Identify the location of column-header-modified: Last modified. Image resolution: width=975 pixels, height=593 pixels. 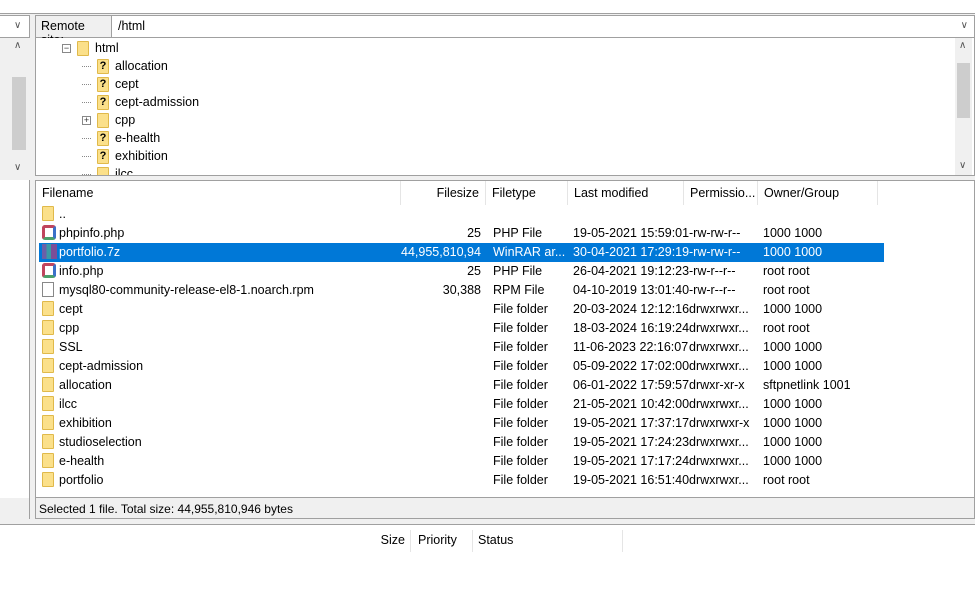
(626, 193).